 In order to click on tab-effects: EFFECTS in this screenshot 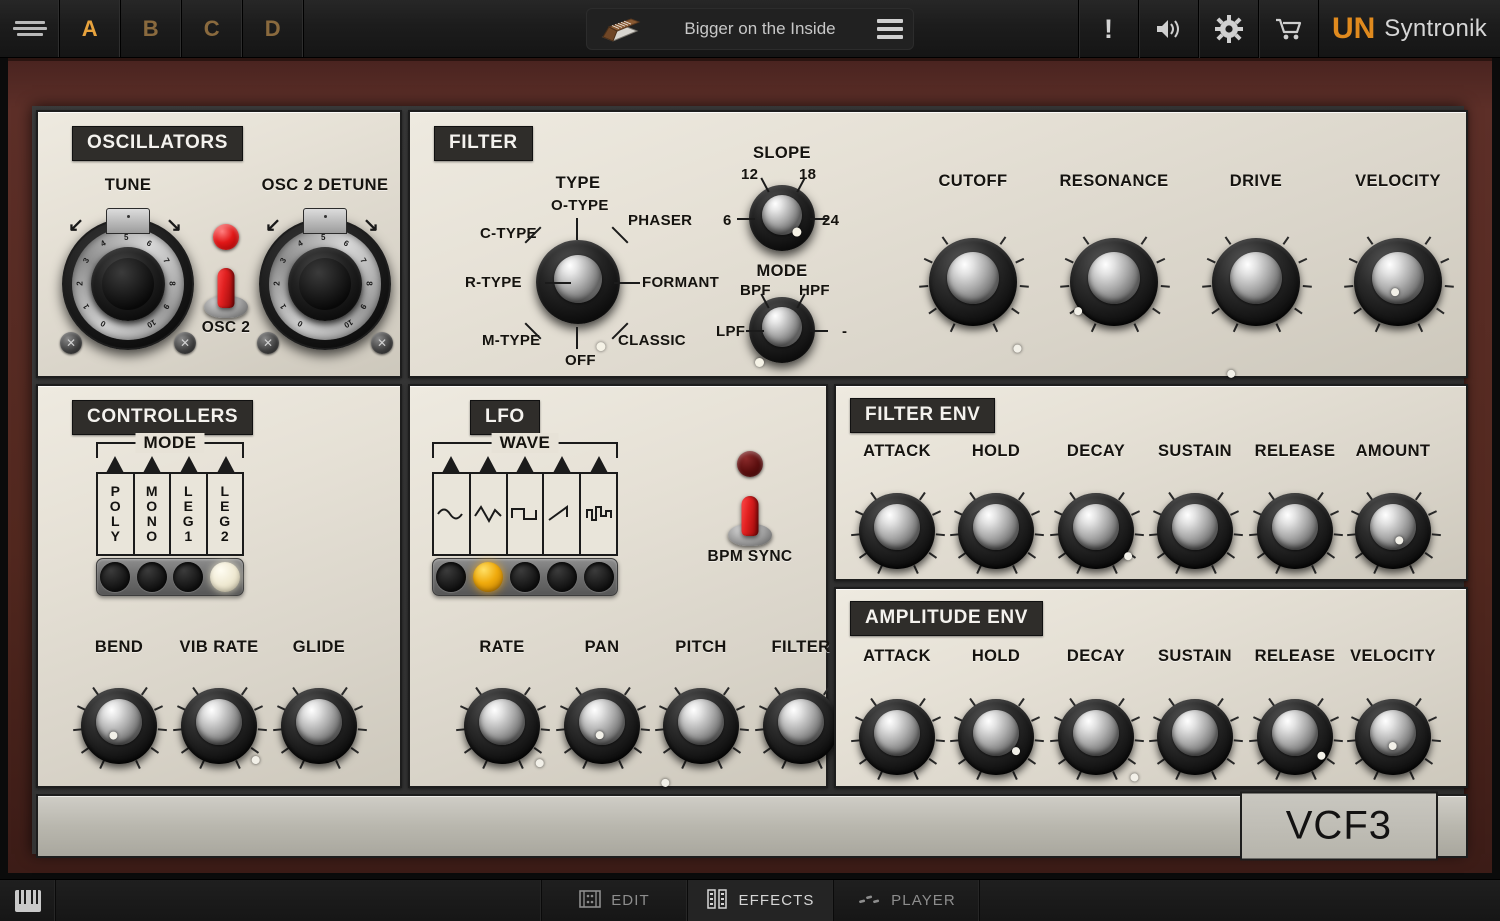, I will do `click(761, 900)`.